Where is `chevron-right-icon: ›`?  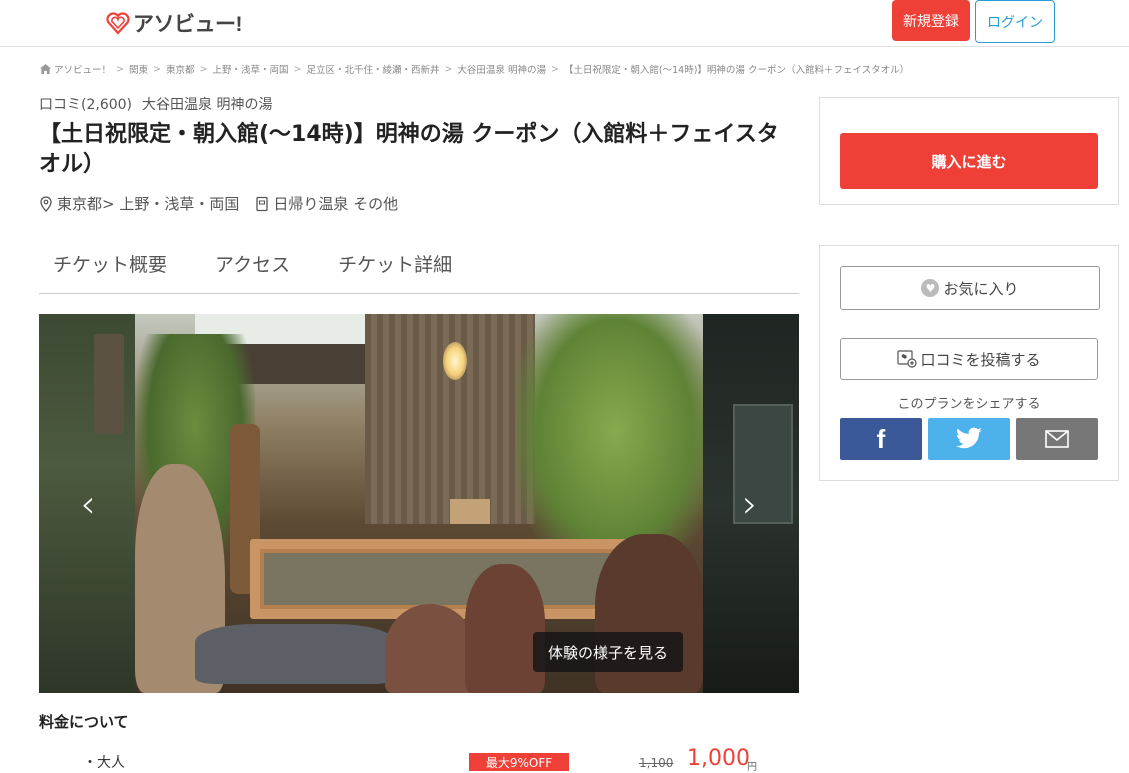
chevron-right-icon: › is located at coordinates (750, 504).